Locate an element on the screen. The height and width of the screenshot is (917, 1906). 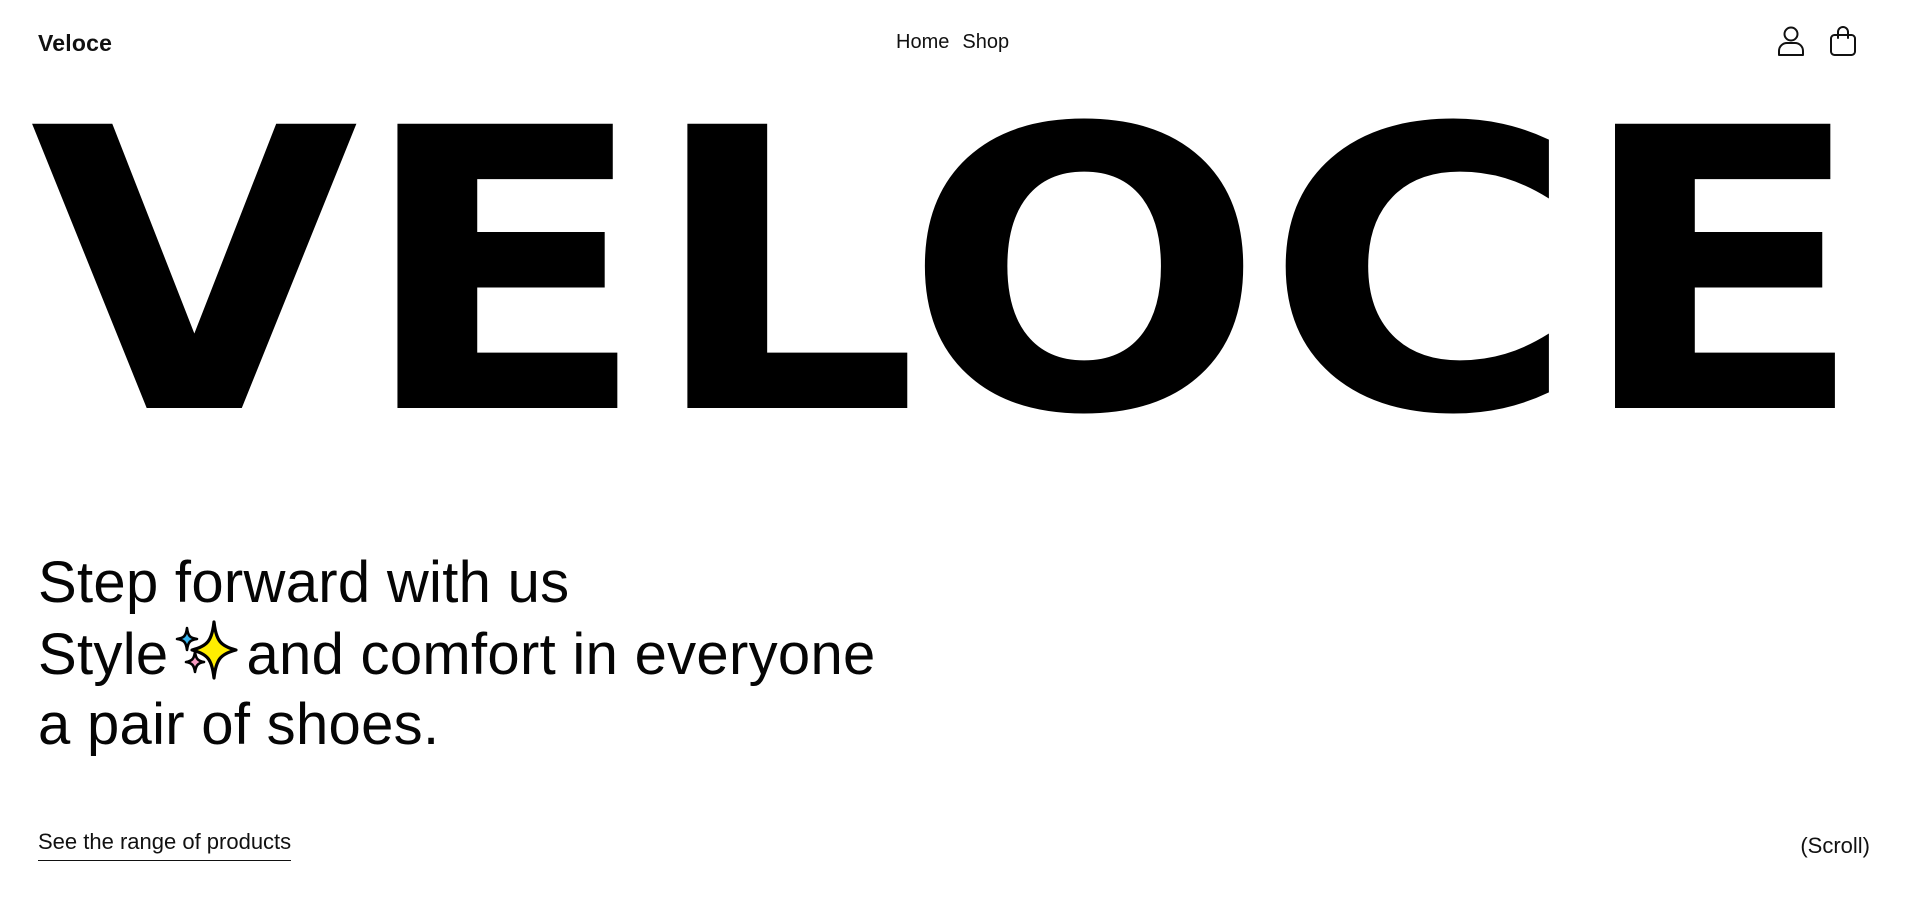
tagline-line-3: a pair of shoes. is located at coordinates (239, 724).